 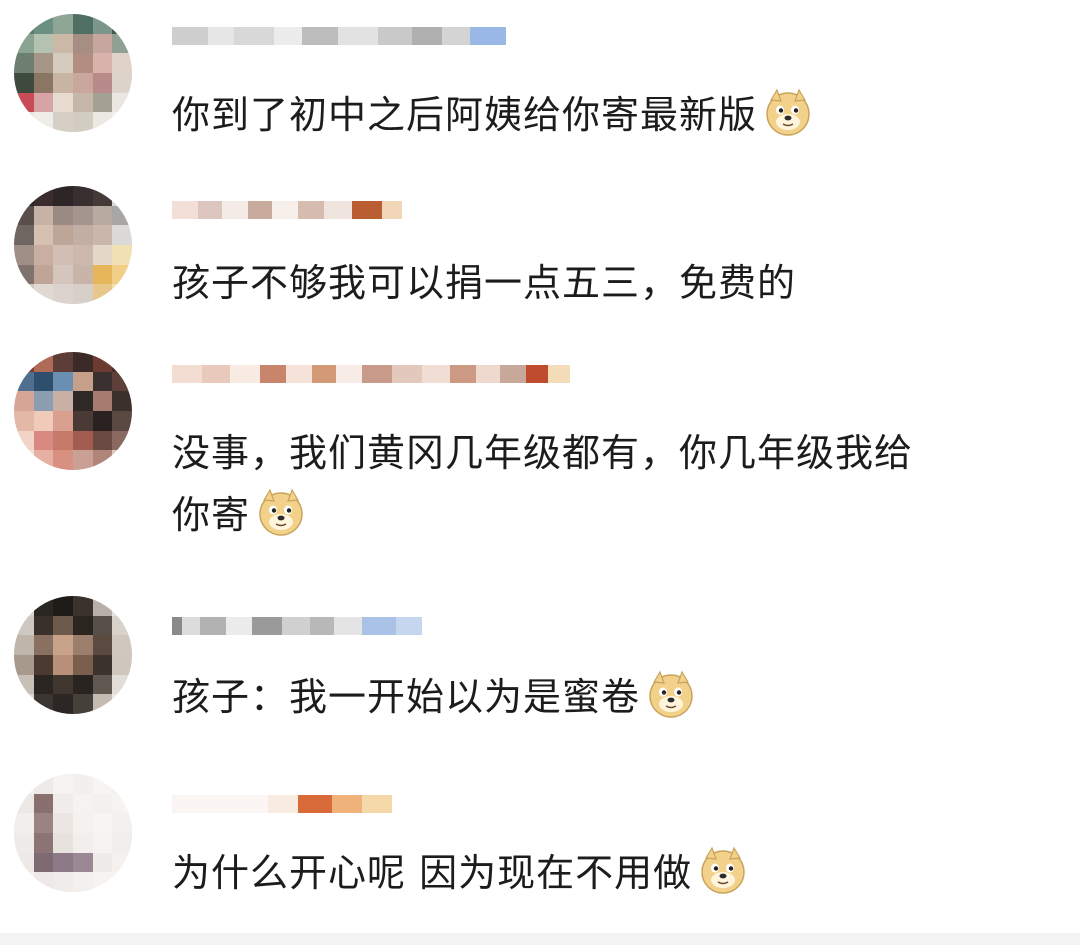 What do you see at coordinates (432, 873) in the screenshot?
I see `comment-text-content: 为什么开心呢 因为现在不用做` at bounding box center [432, 873].